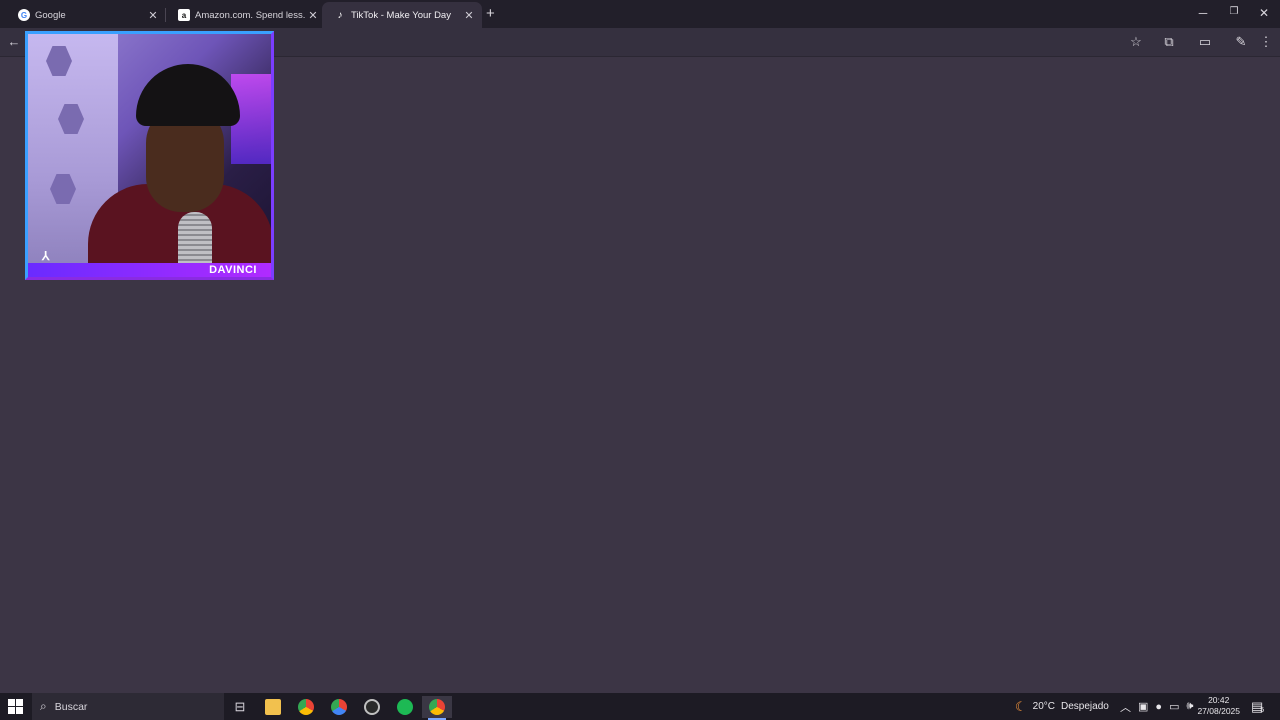 Image resolution: width=1280 pixels, height=720 pixels. What do you see at coordinates (1203, 13) in the screenshot?
I see `minimize-button: ─` at bounding box center [1203, 13].